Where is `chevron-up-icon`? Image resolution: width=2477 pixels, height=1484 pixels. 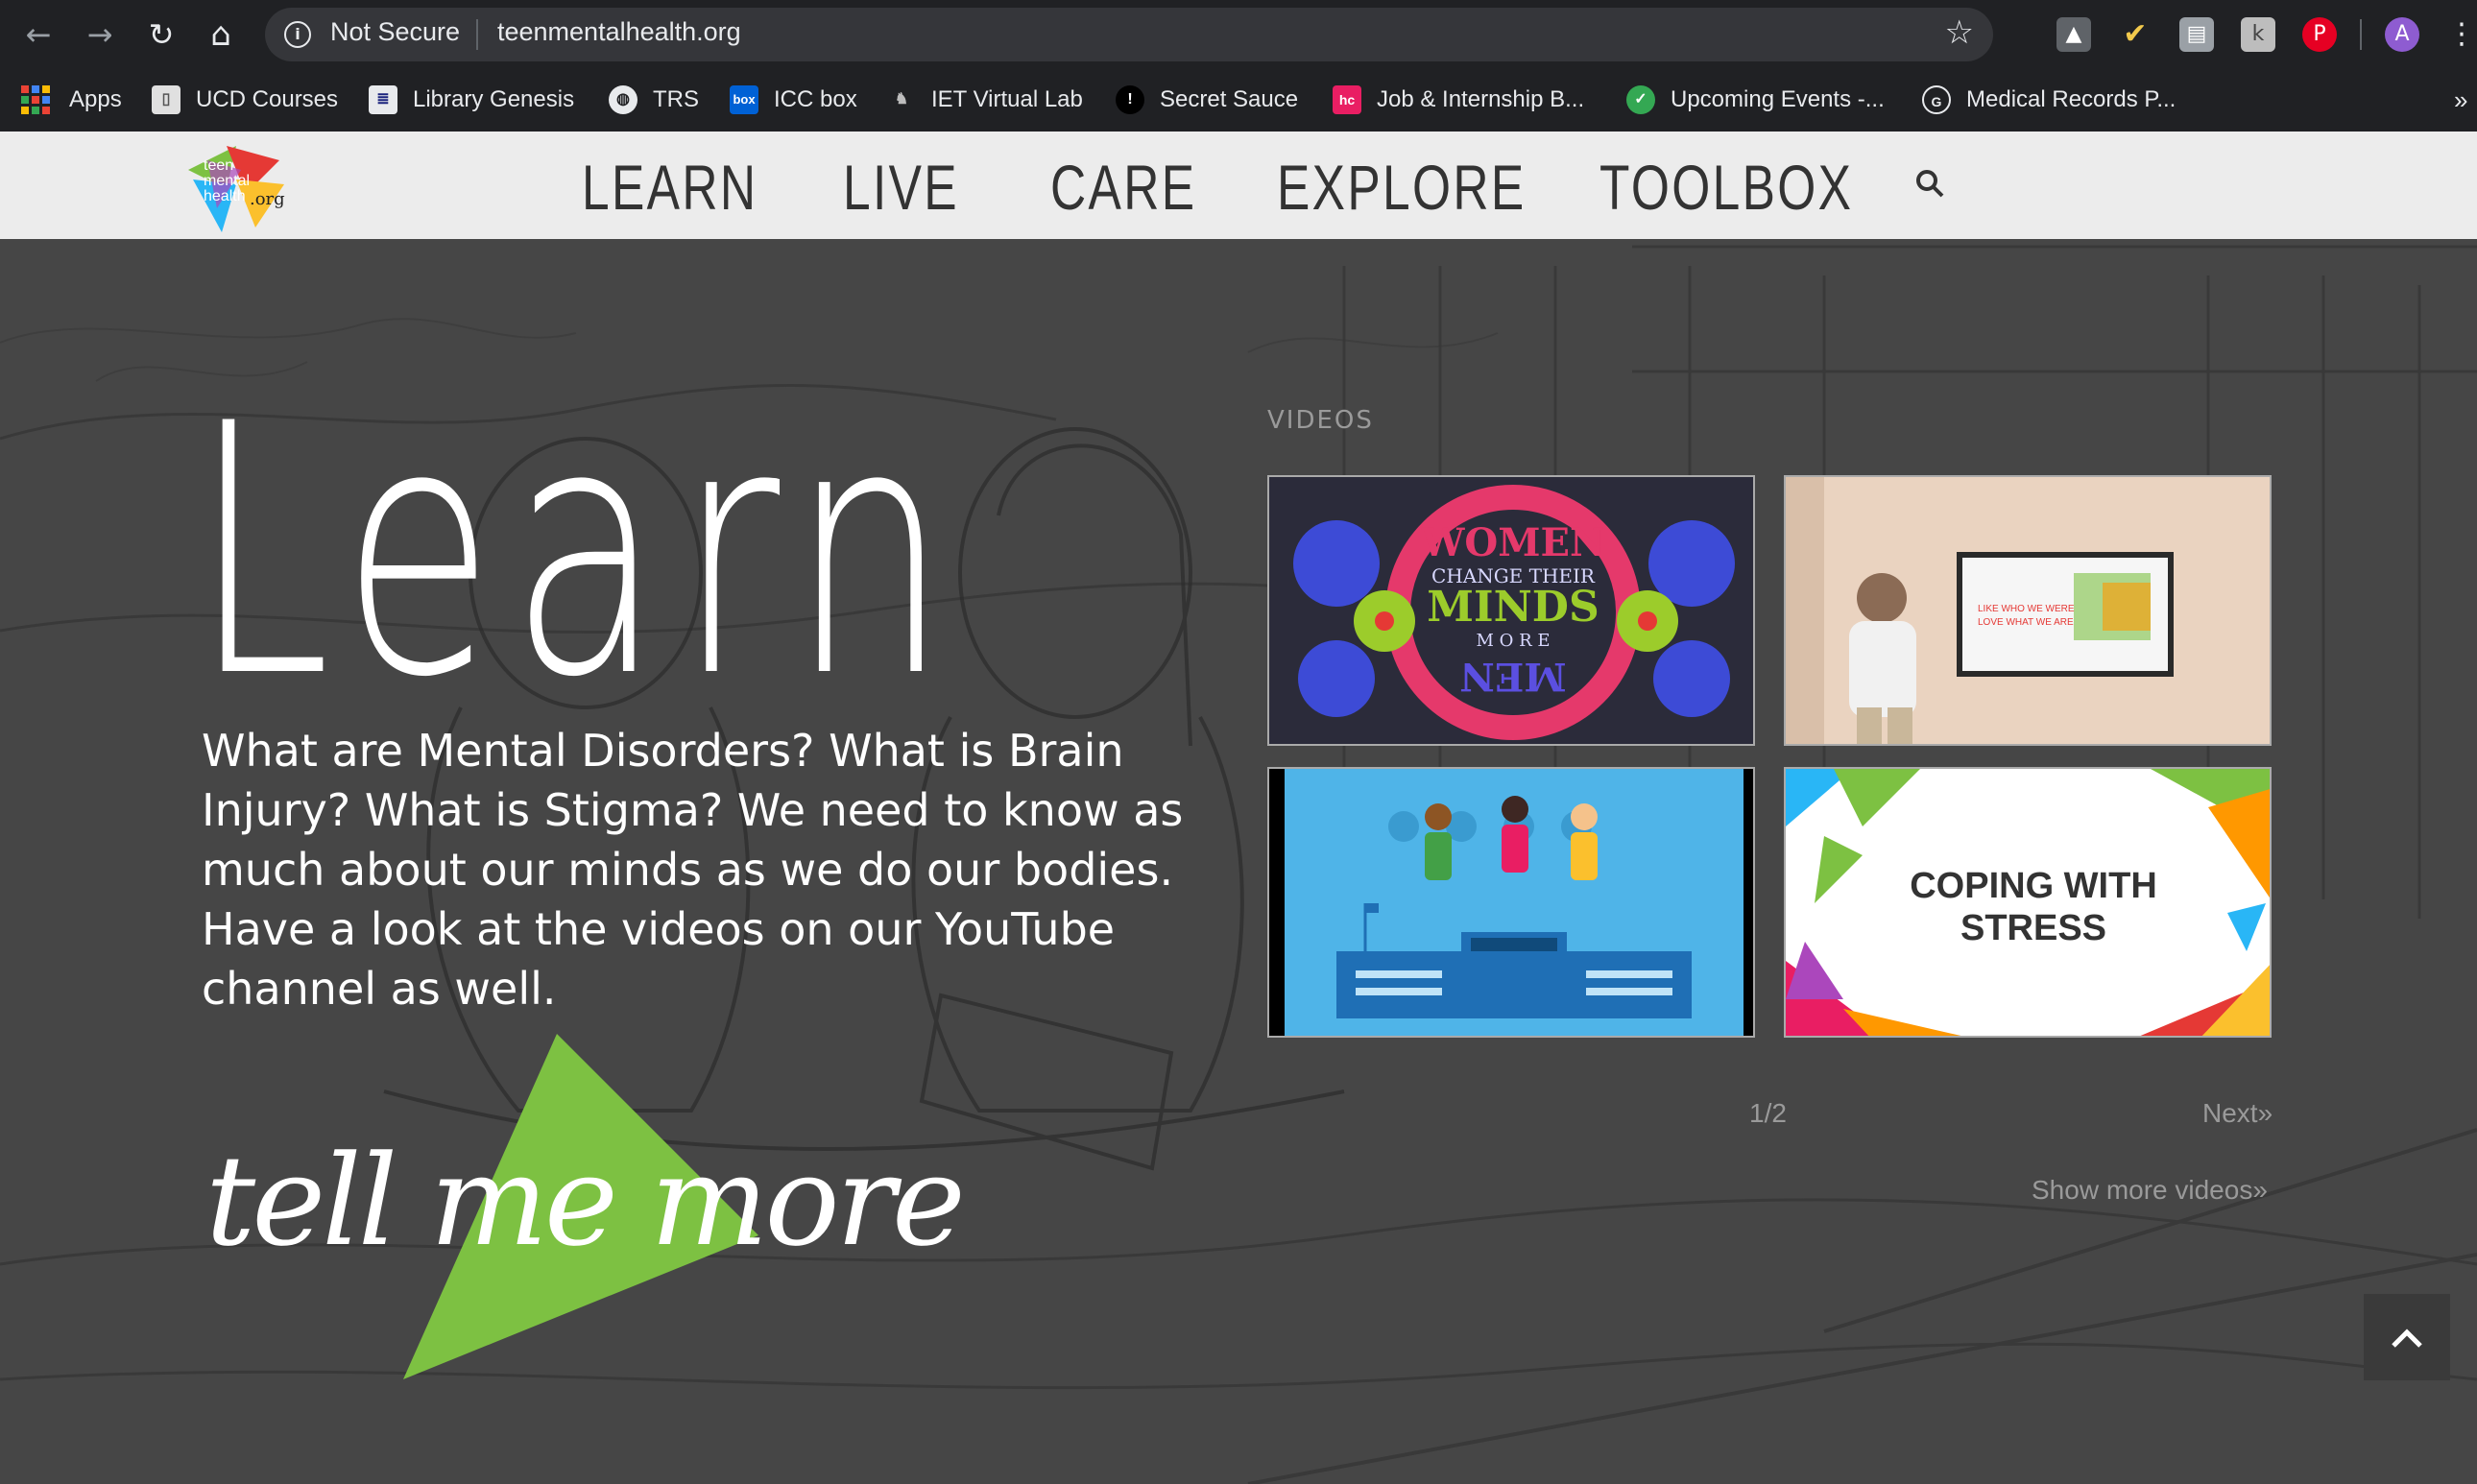 chevron-up-icon is located at coordinates (2407, 1338).